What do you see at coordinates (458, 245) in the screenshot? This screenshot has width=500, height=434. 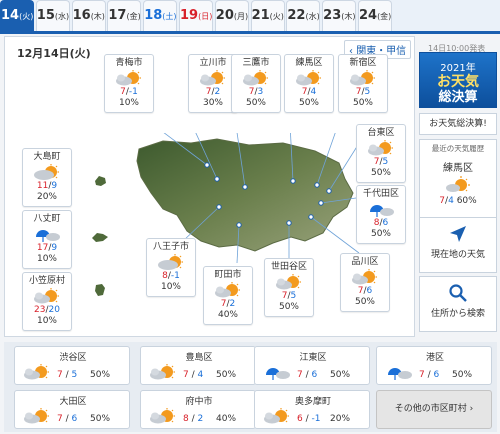 I see `current-location-button: 現在地の天気` at bounding box center [458, 245].